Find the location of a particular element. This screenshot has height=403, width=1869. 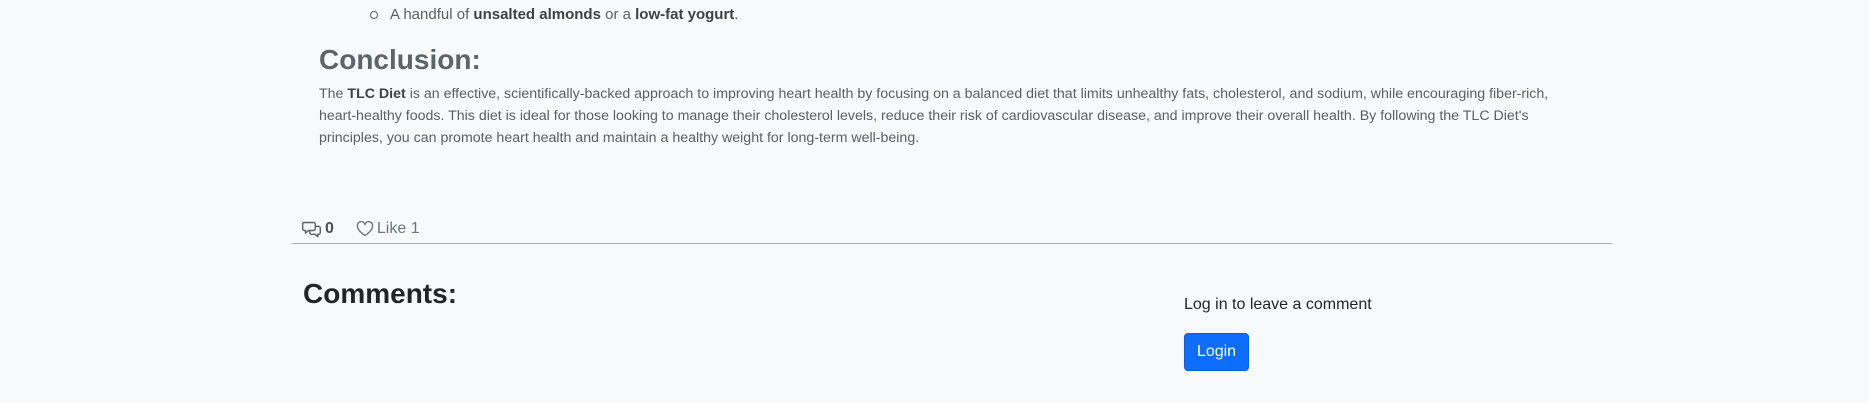

like-button: Like 1 is located at coordinates (388, 229).